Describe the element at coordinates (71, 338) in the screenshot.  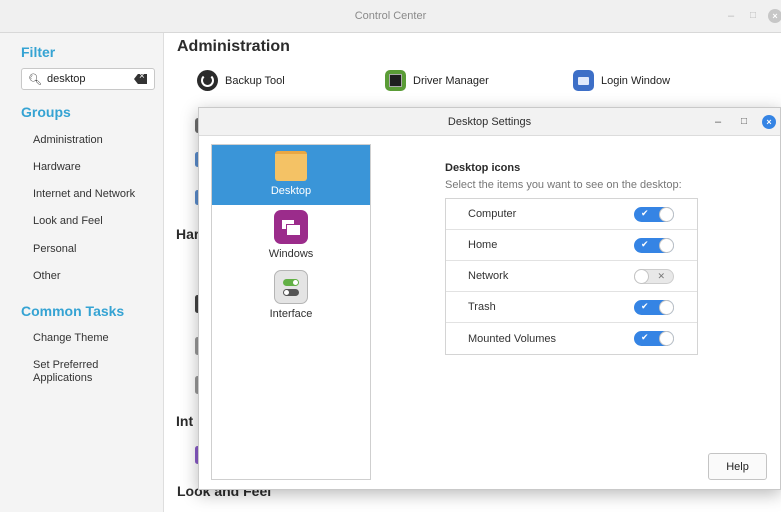
I see `task-change-theme: Change Theme` at that location.